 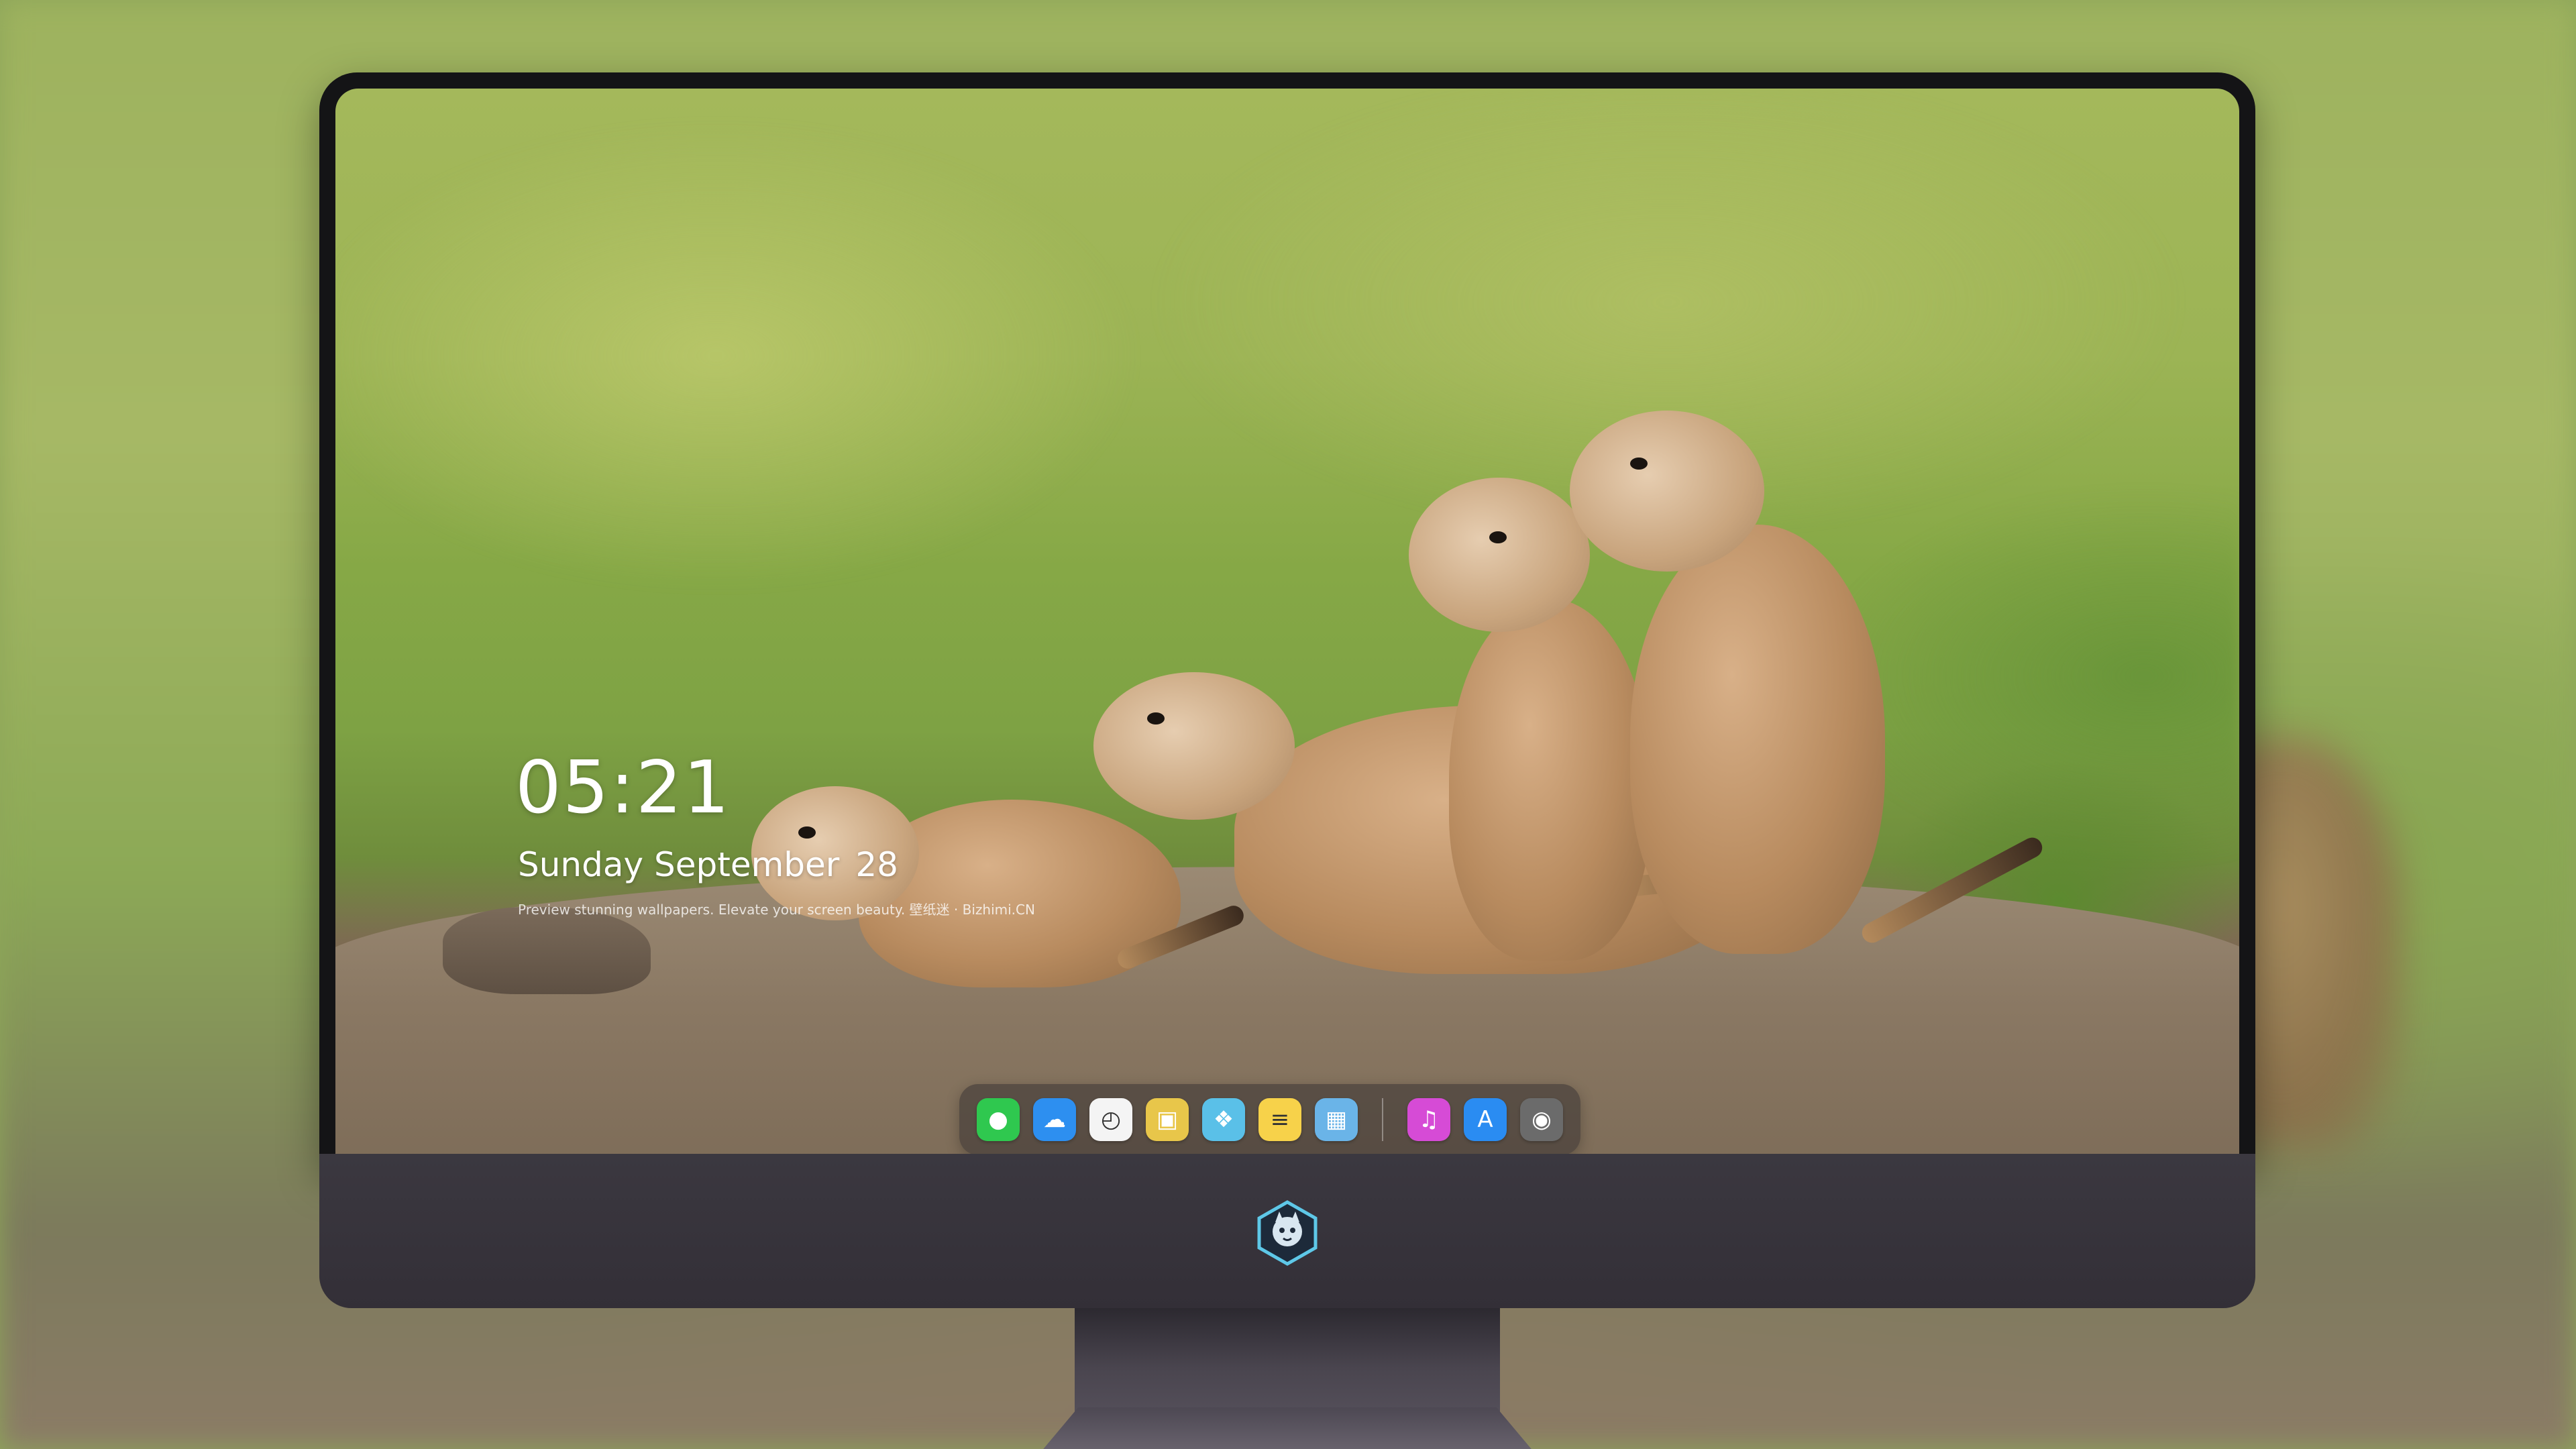 I want to click on preview-icon: ▣, so click(x=1167, y=1119).